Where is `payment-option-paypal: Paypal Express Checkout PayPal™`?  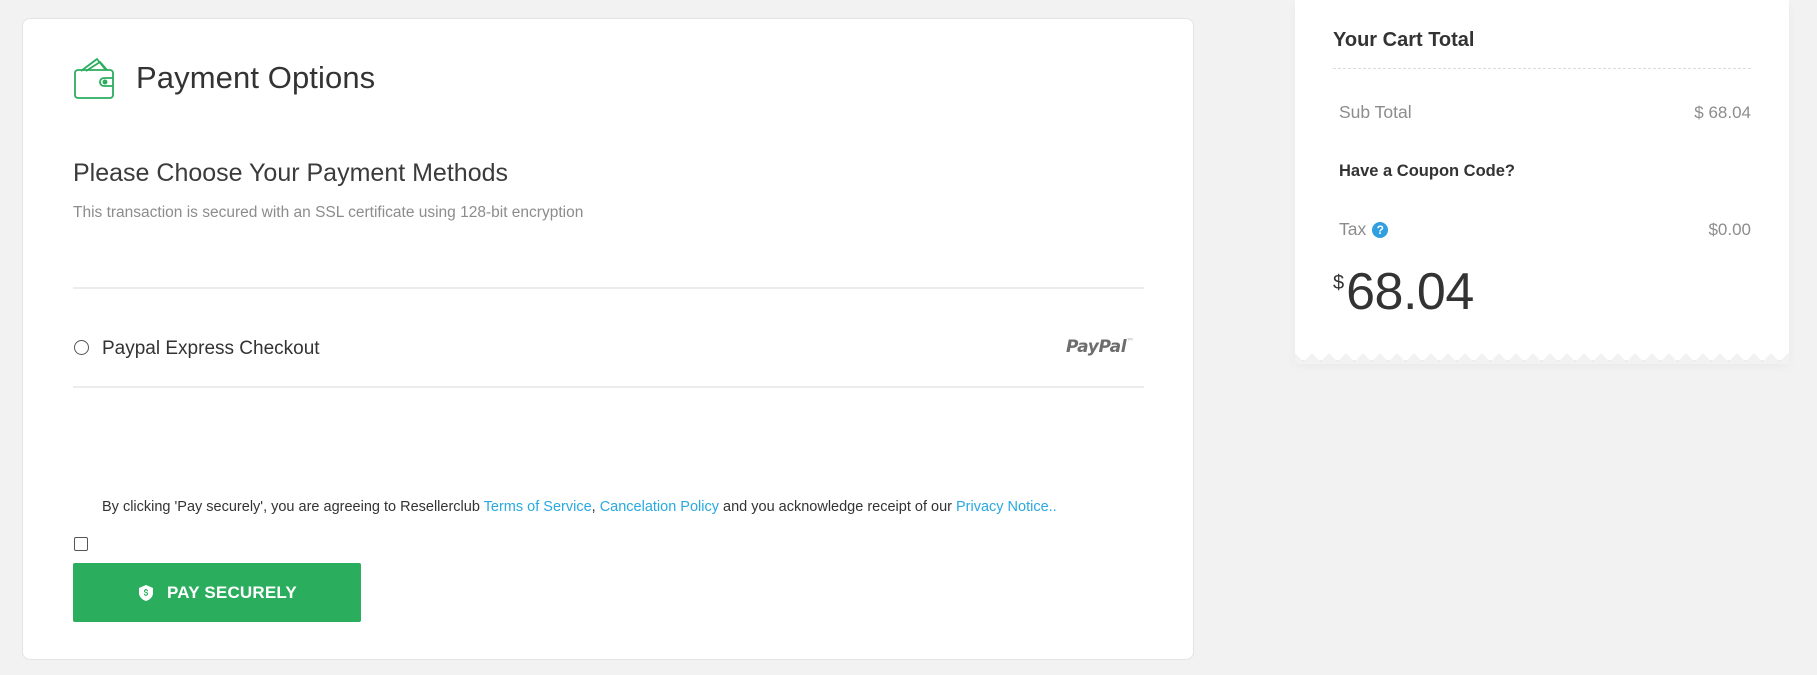
payment-option-paypal: Paypal Express Checkout PayPal™ is located at coordinates (608, 349).